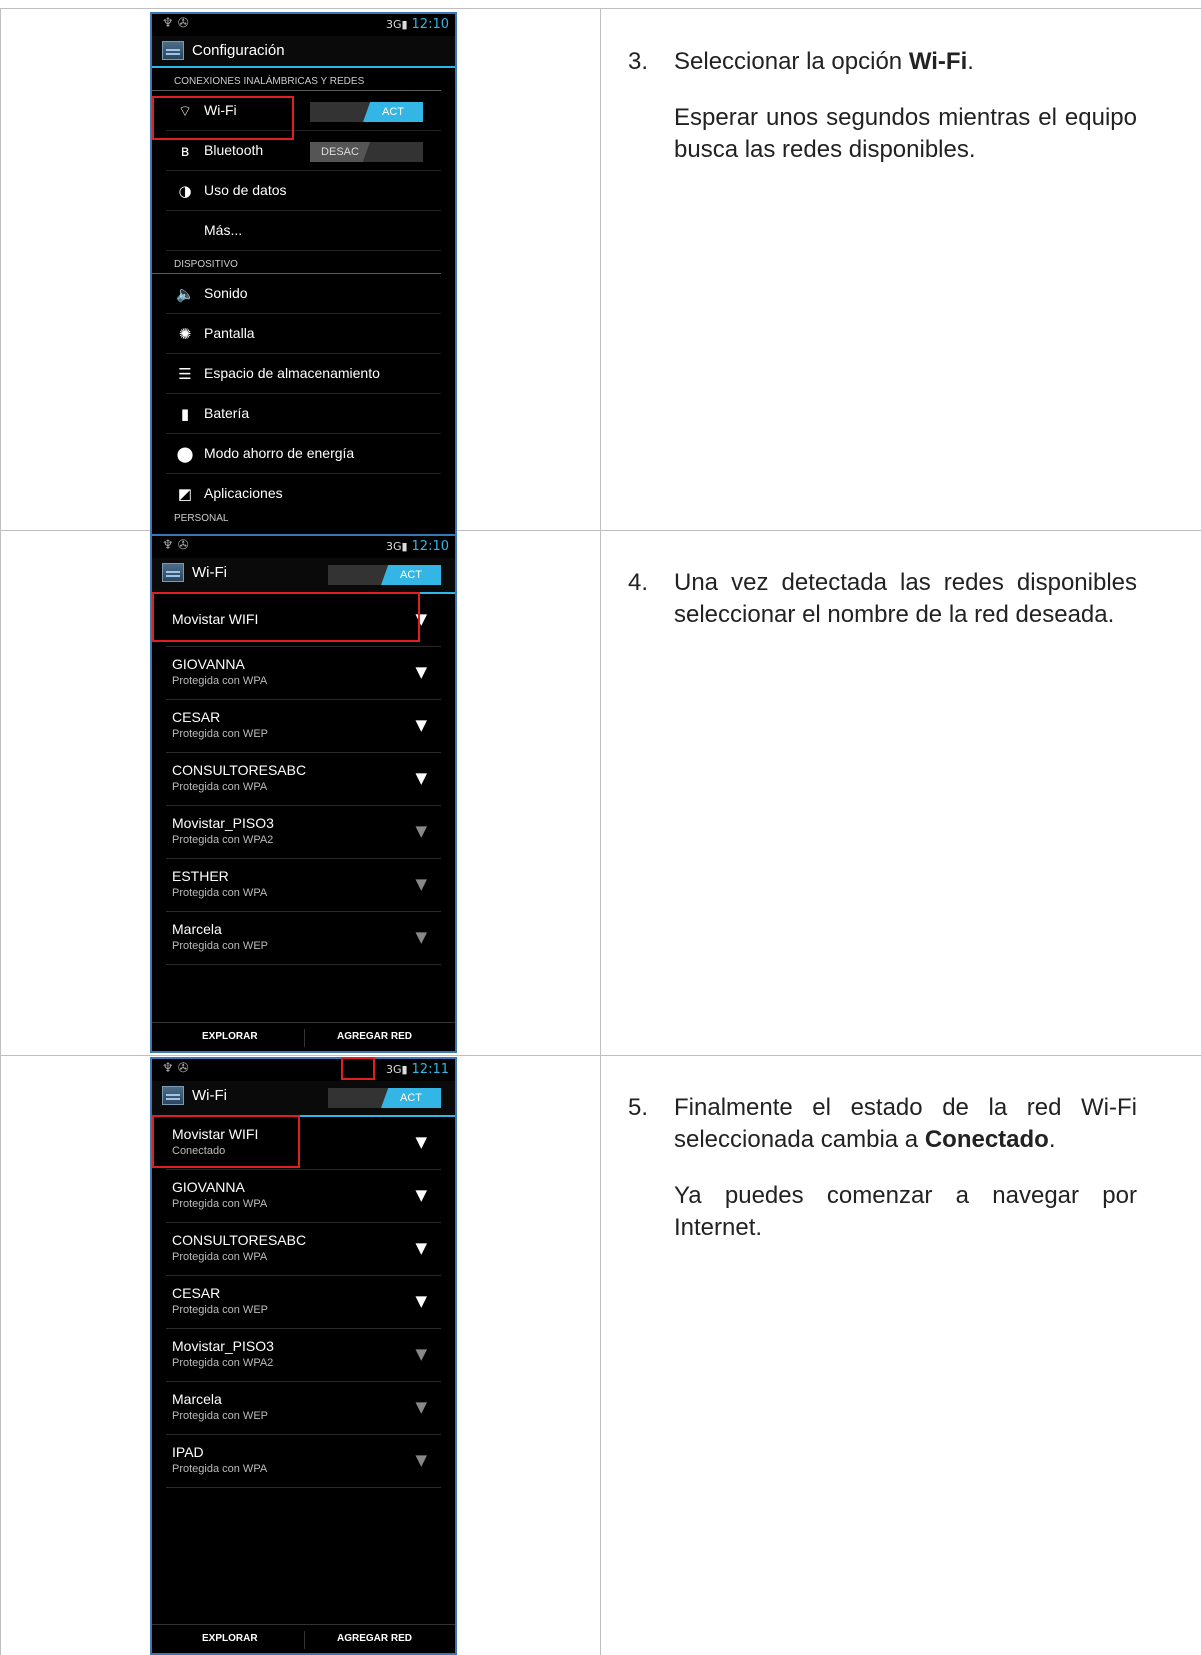 The image size is (1201, 1655). What do you see at coordinates (303, 454) in the screenshot?
I see `settings-item-power-saving: ⬤ Modo ahorro de energía` at bounding box center [303, 454].